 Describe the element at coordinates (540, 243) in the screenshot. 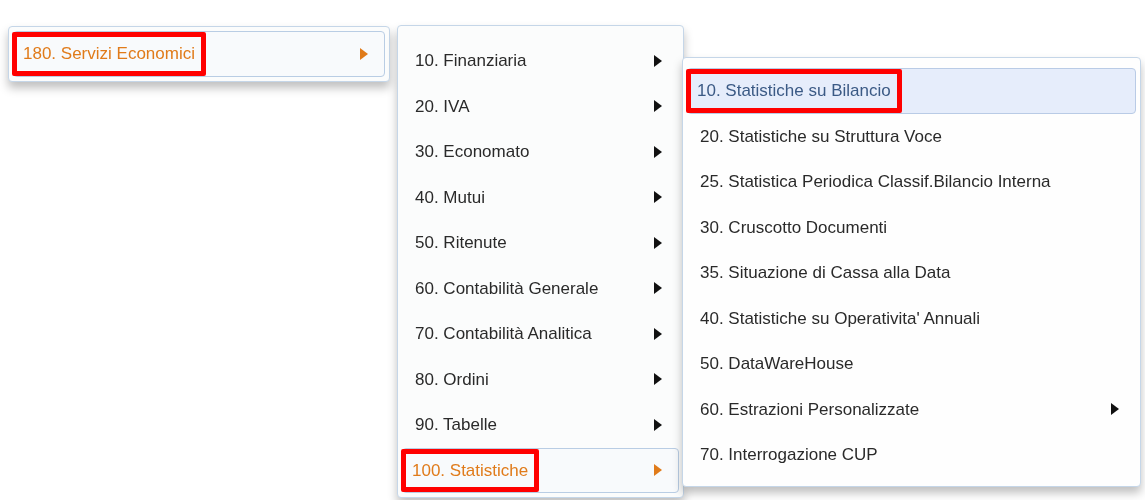

I see `menu-item: 50. Ritenute` at that location.